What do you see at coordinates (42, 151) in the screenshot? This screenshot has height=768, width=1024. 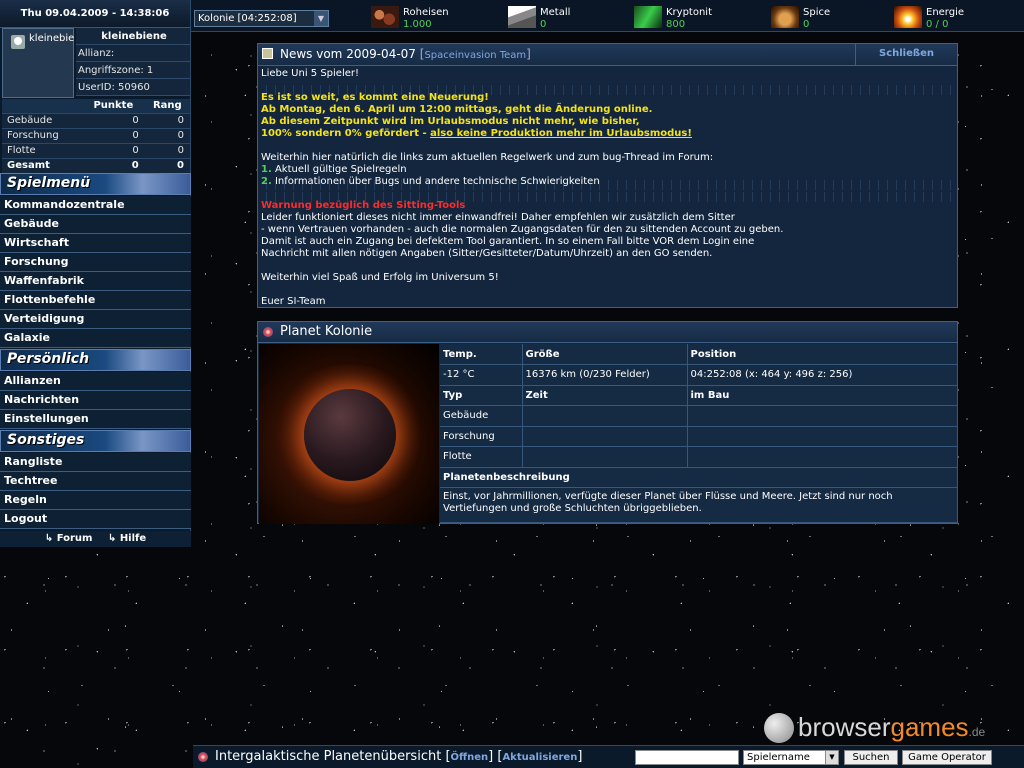 I see `stats-label: Flotte` at bounding box center [42, 151].